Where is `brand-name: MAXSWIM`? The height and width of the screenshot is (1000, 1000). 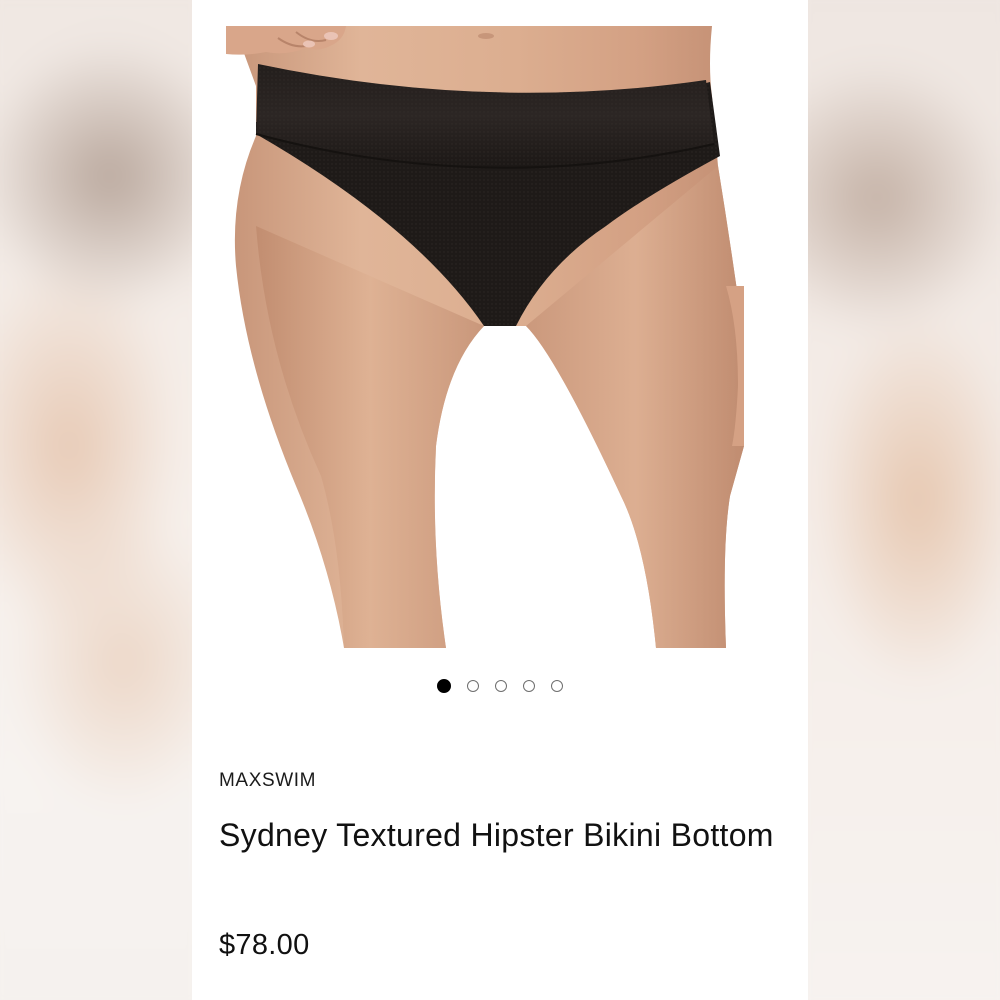 brand-name: MAXSWIM is located at coordinates (267, 781).